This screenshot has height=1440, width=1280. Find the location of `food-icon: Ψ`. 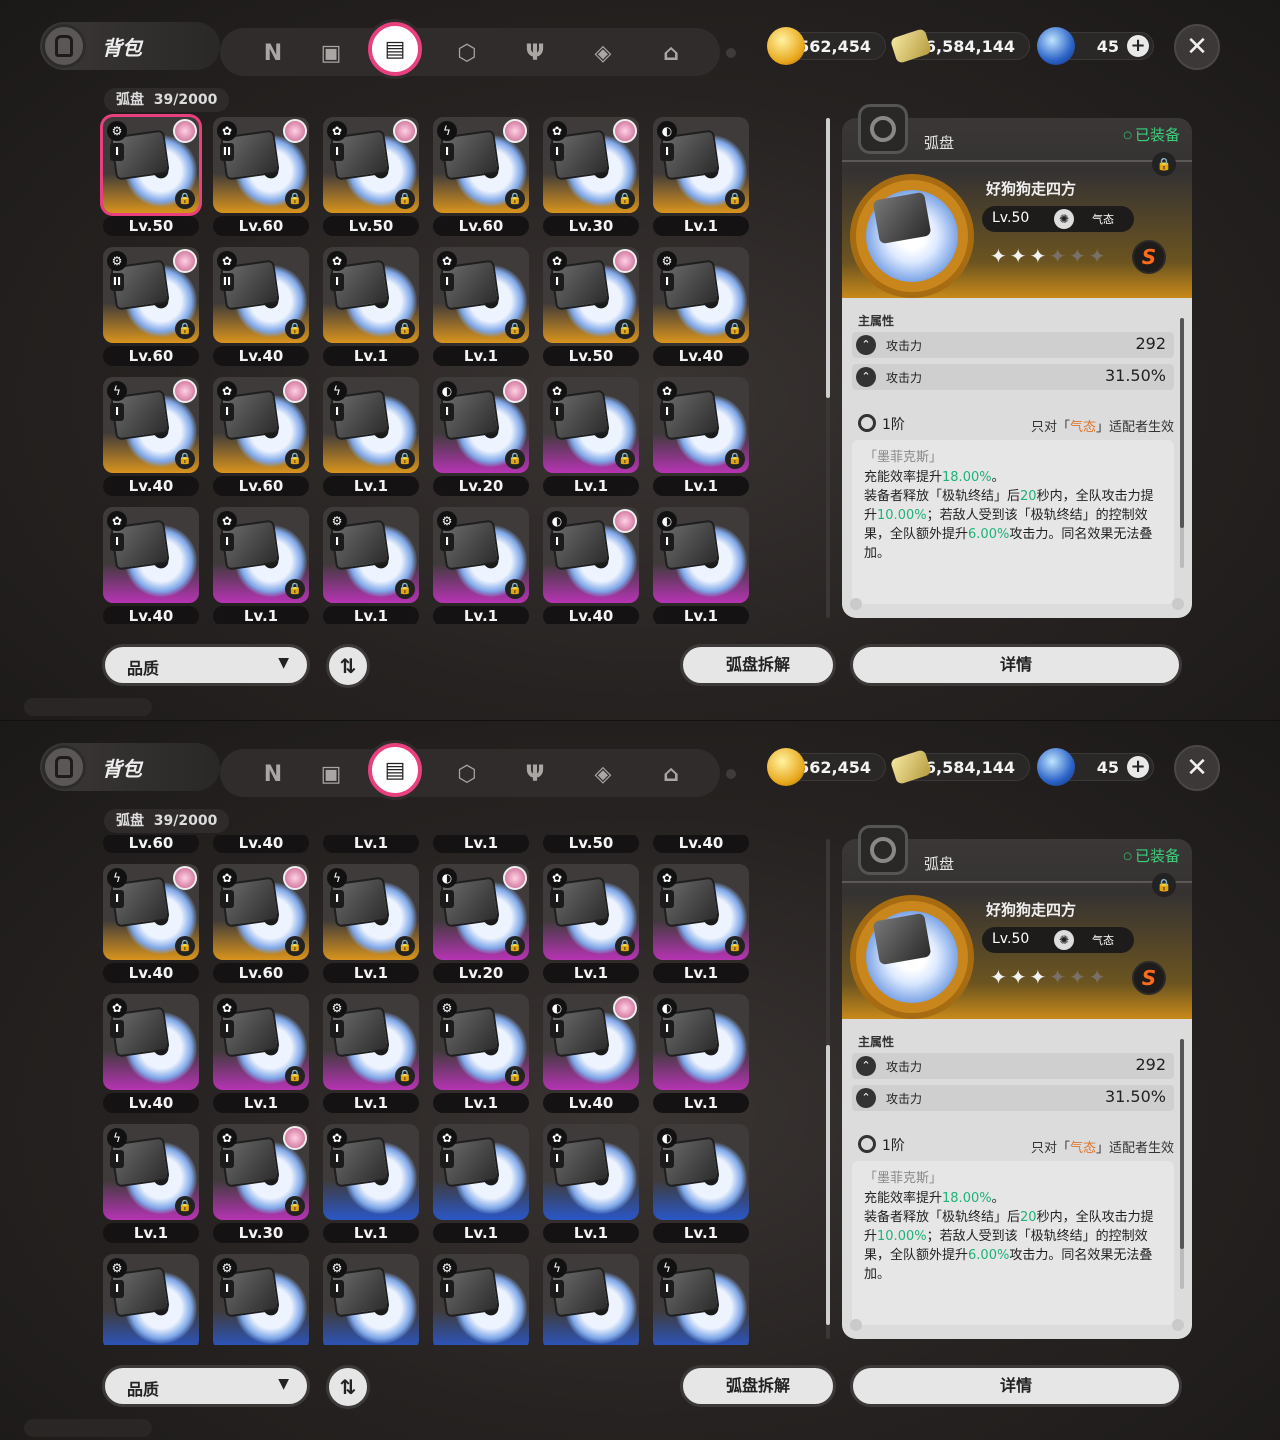

food-icon: Ψ is located at coordinates (535, 53).